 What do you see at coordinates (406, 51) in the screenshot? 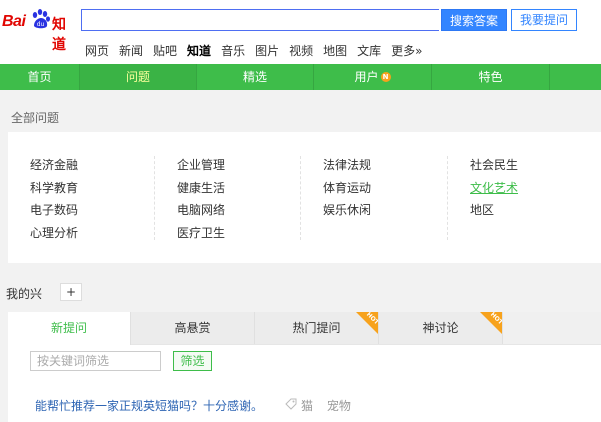
I see `product-nav-more: 更多»` at bounding box center [406, 51].